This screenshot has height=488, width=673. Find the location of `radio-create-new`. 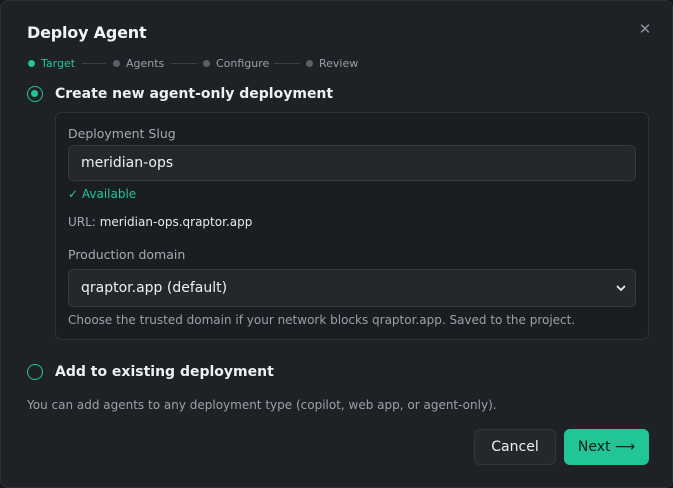

radio-create-new is located at coordinates (35, 94).